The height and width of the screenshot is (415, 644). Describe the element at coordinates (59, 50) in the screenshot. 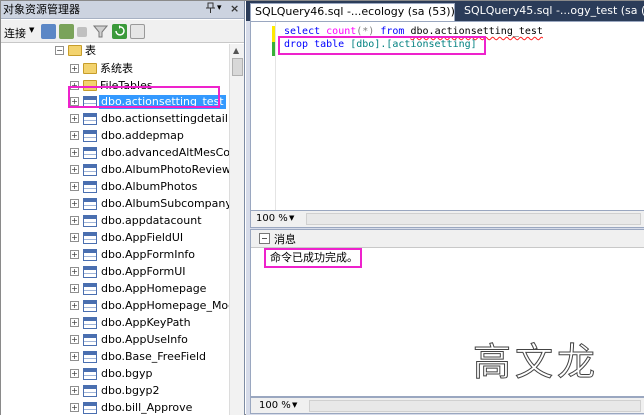

I see `collapse-icon: −` at that location.